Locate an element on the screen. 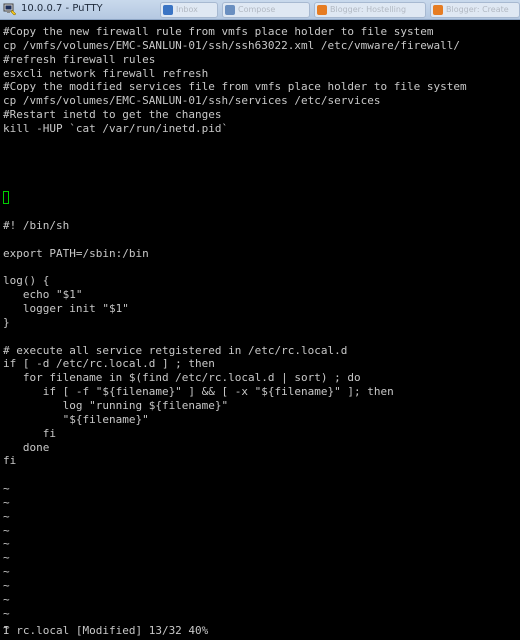 This screenshot has height=640, width=520. taskbar-tab-blogger-hostelling: Blogger: Hostelling is located at coordinates (370, 10).